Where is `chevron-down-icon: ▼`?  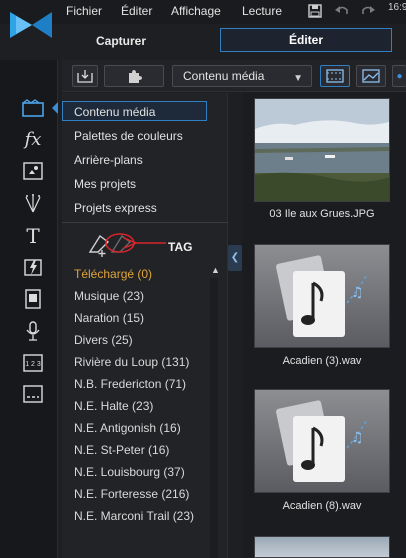
chevron-down-icon: ▼ is located at coordinates (298, 78).